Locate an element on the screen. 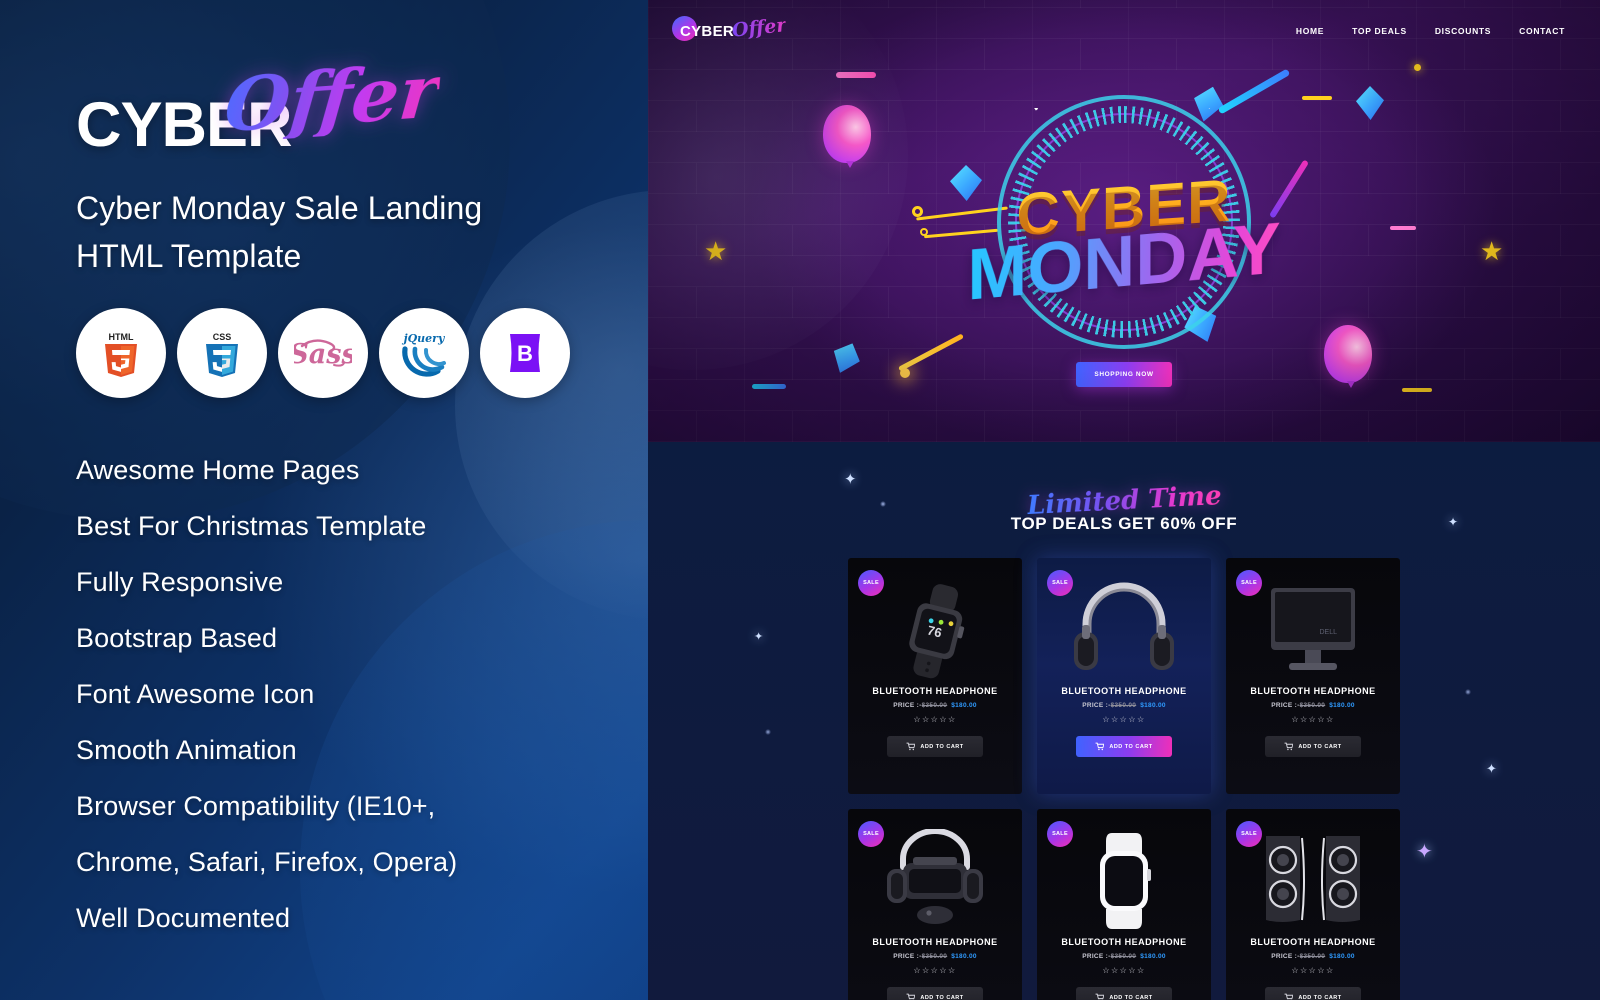 This screenshot has height=1000, width=1600. nav-link-home: HOME is located at coordinates (1310, 31).